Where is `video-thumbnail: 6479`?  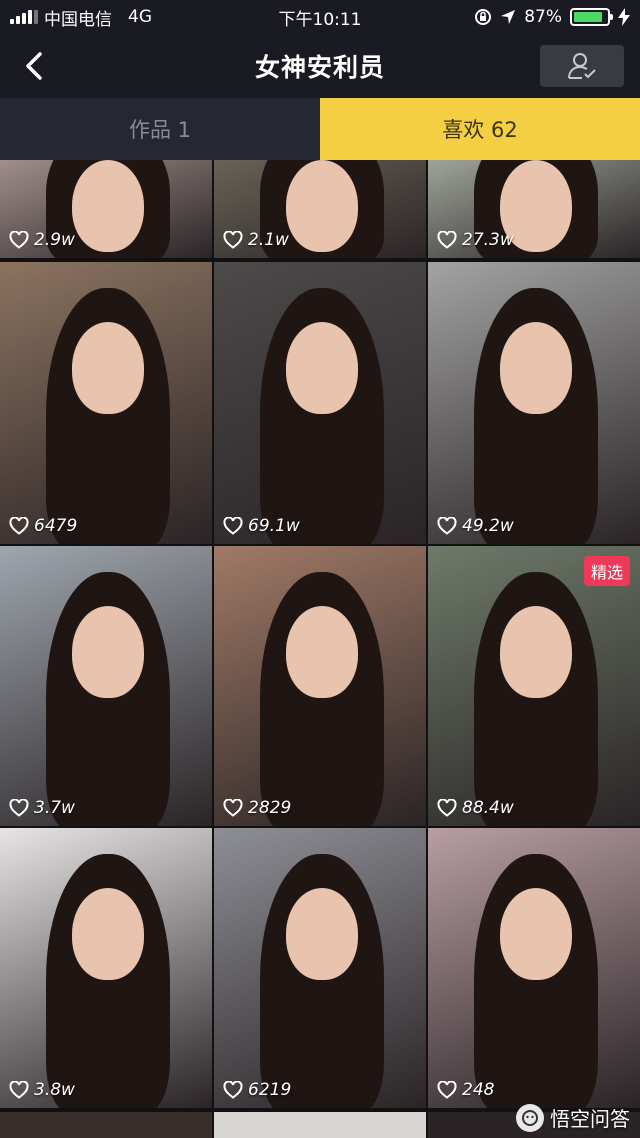 video-thumbnail: 6479 is located at coordinates (106, 403).